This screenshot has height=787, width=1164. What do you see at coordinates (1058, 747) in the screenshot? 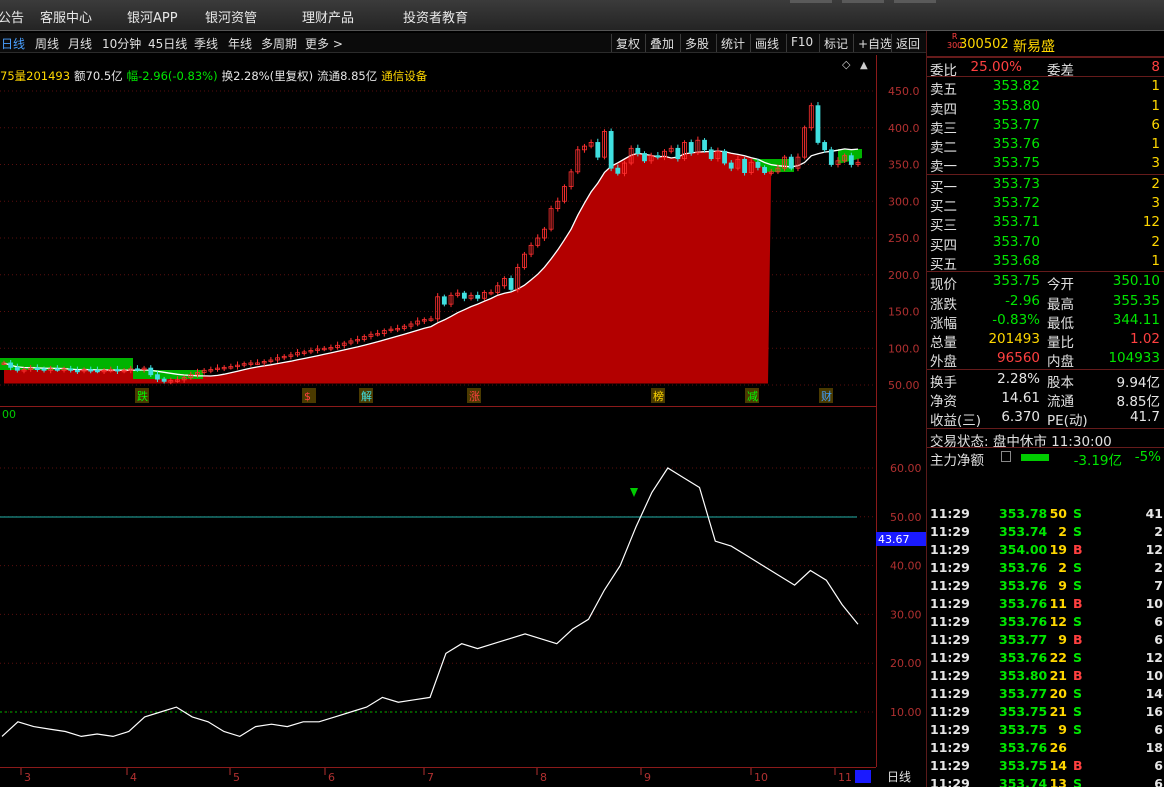
I see `tick-volume: 26` at bounding box center [1058, 747].